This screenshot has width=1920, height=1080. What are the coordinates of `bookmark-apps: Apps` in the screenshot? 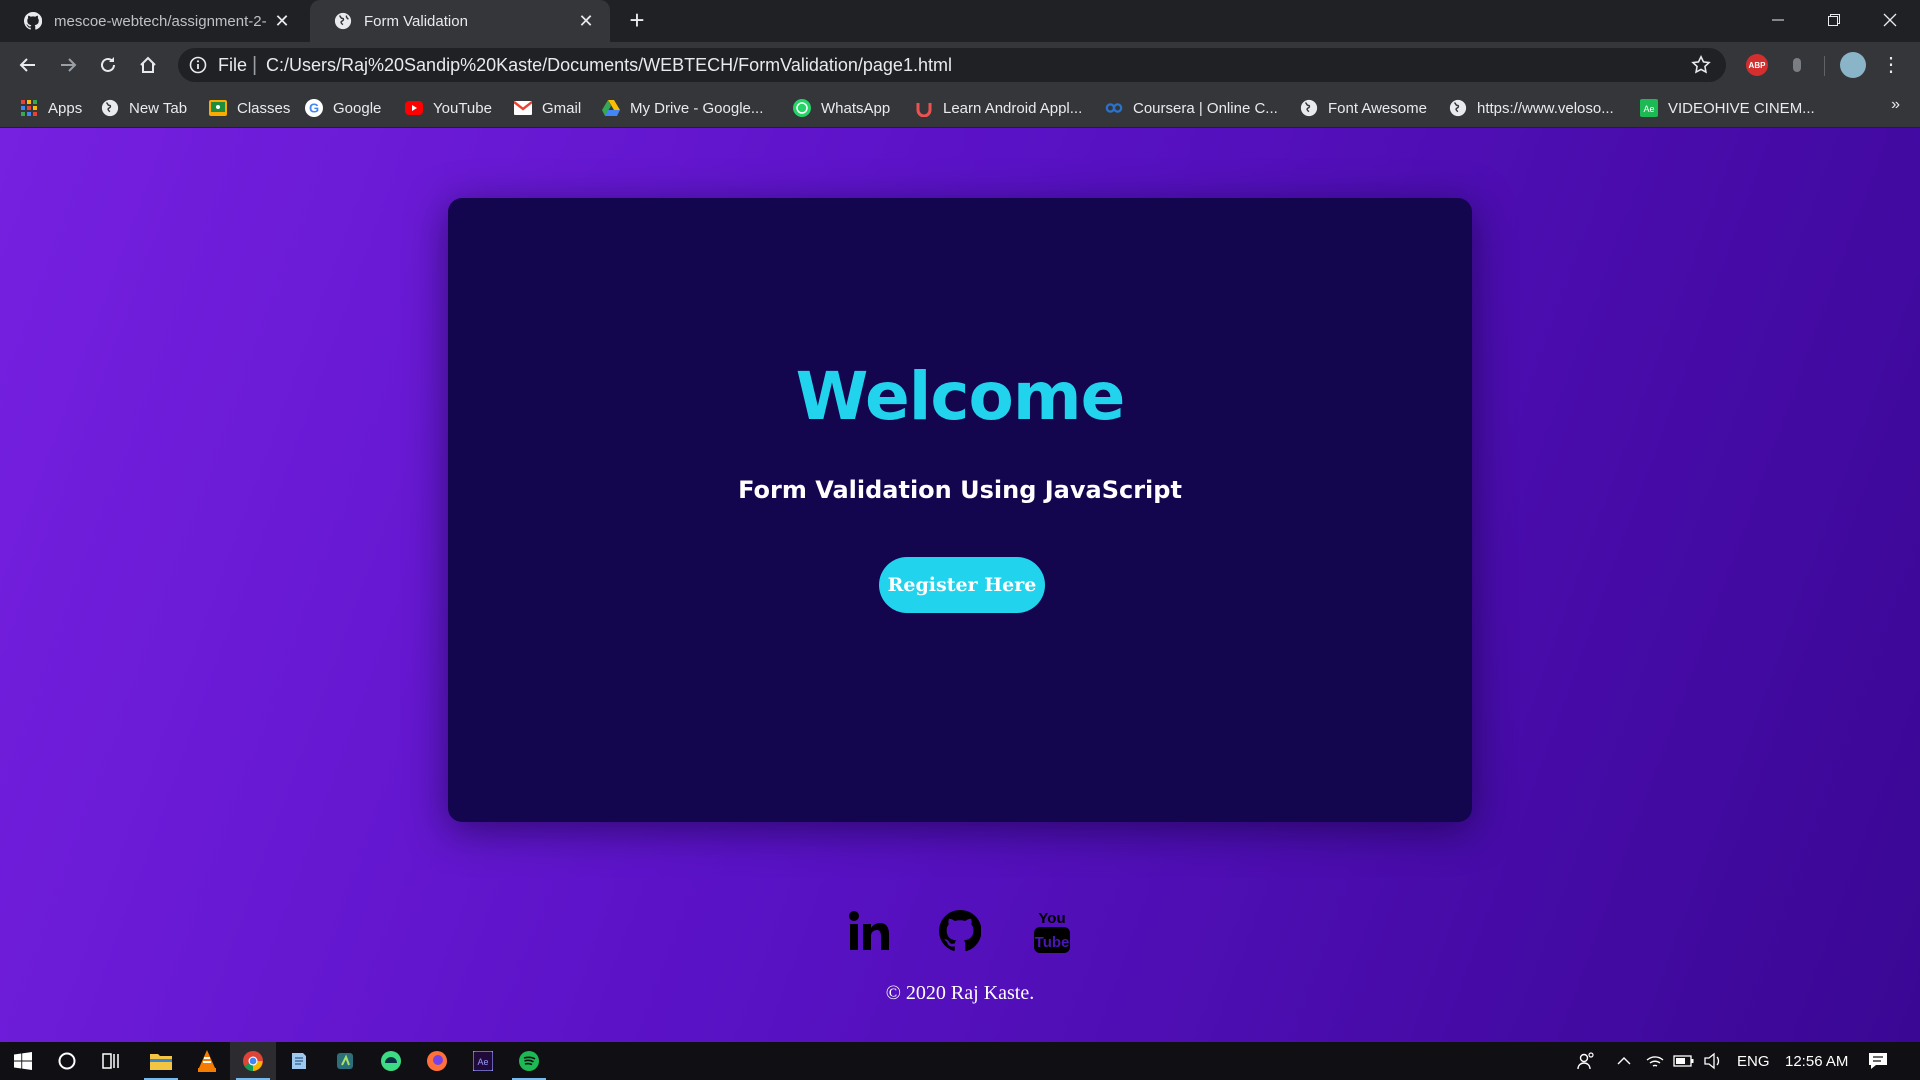 It's located at (51, 108).